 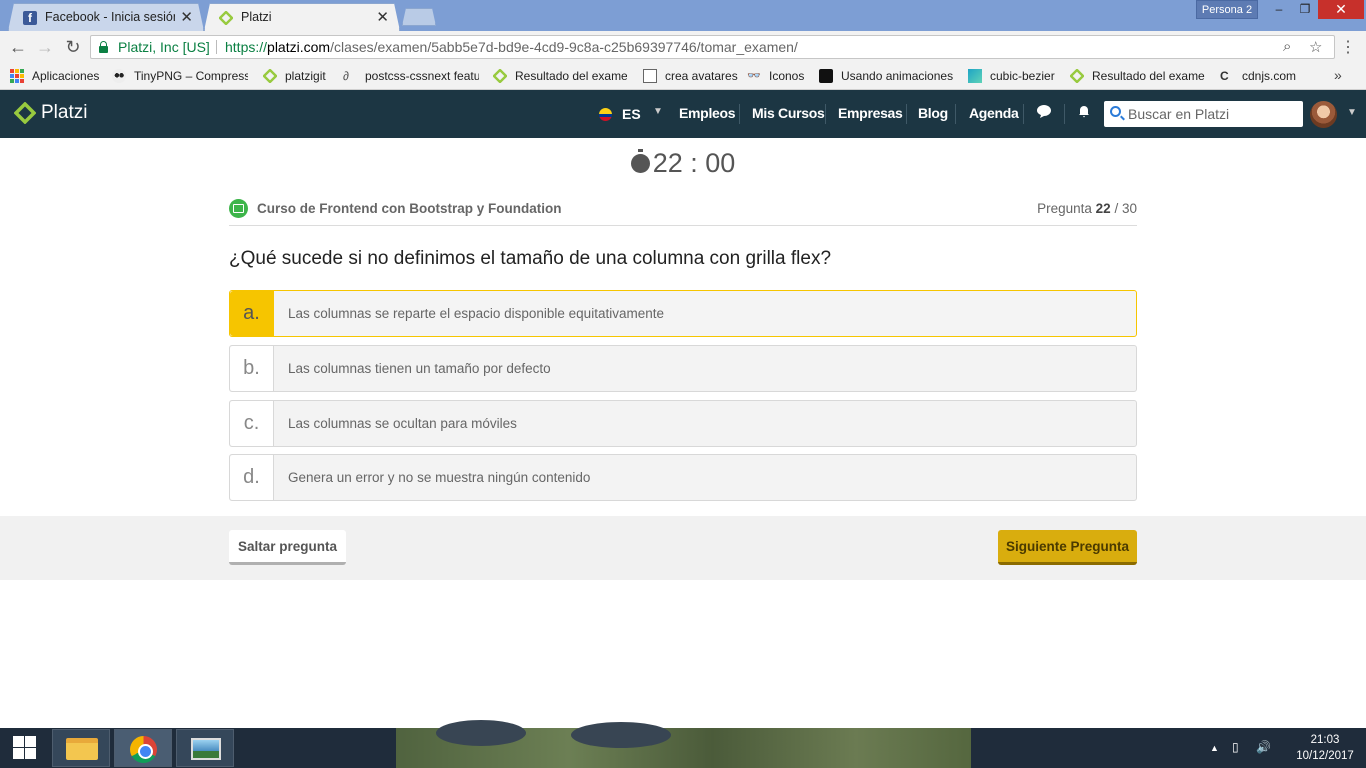 What do you see at coordinates (1235, 747) in the screenshot?
I see `battery-icon: ▯` at bounding box center [1235, 747].